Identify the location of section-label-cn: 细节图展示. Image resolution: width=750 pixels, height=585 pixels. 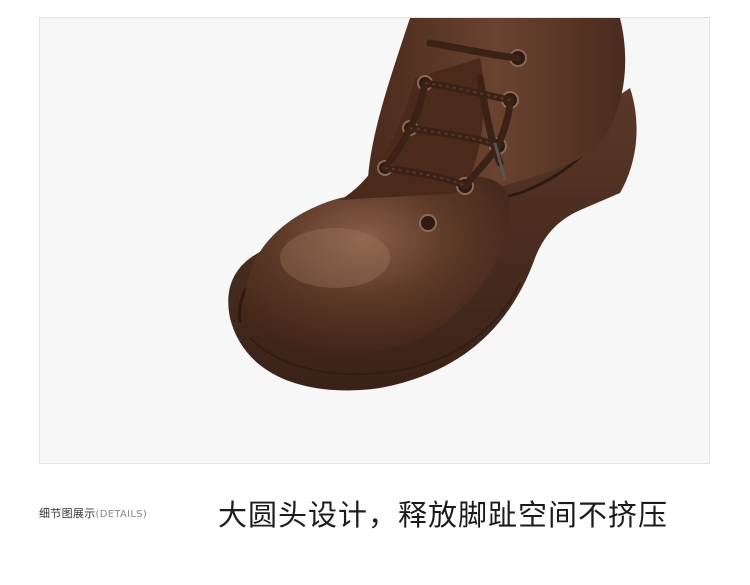
(67, 513).